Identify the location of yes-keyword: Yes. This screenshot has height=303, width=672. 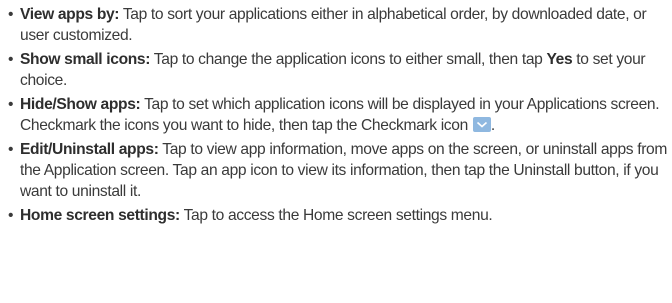
(559, 59).